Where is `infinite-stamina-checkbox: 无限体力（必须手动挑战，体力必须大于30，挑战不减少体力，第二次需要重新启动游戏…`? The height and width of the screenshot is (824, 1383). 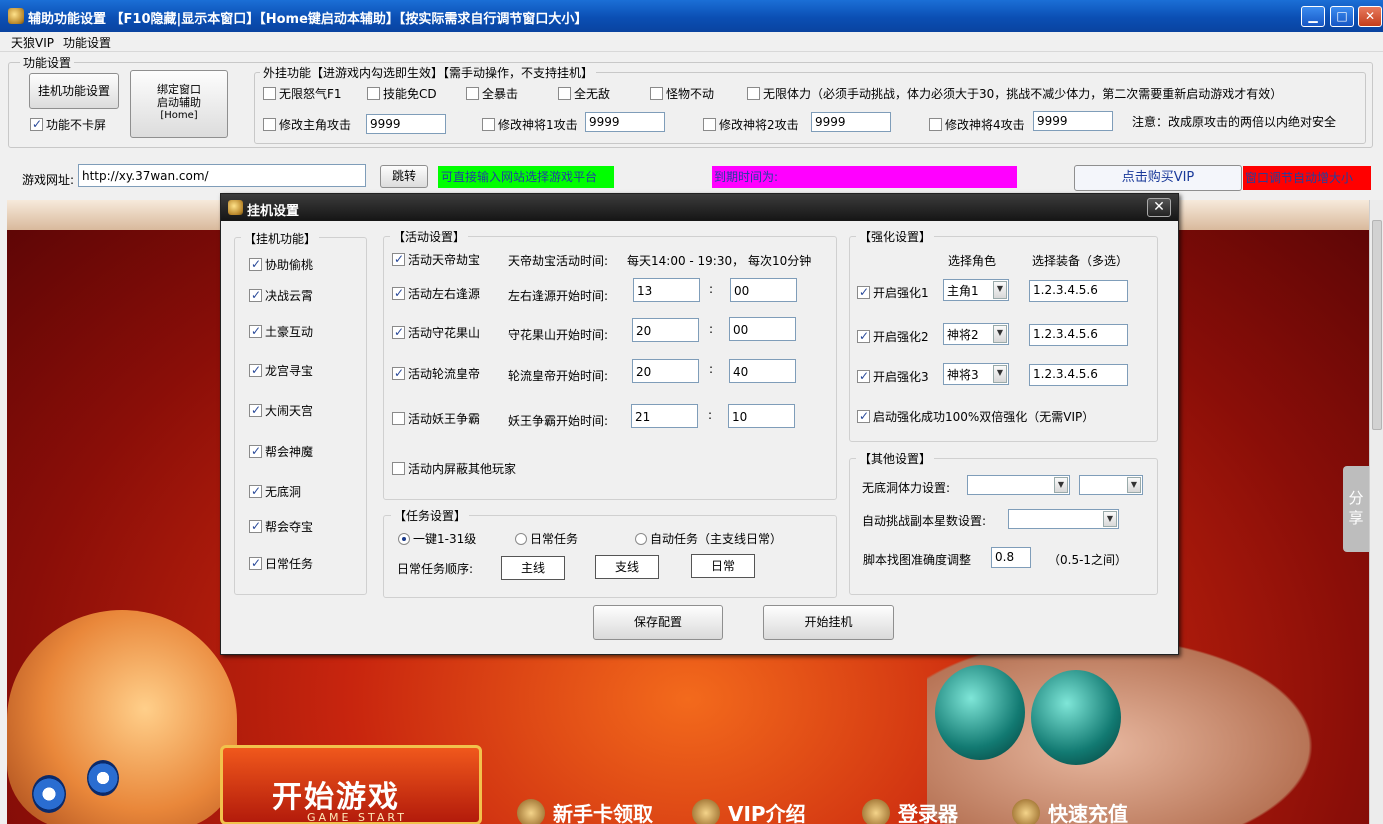 infinite-stamina-checkbox: 无限体力（必须手动挑战，体力必须大于30，挑战不减少体力，第二次需要重新启动游戏… is located at coordinates (1014, 94).